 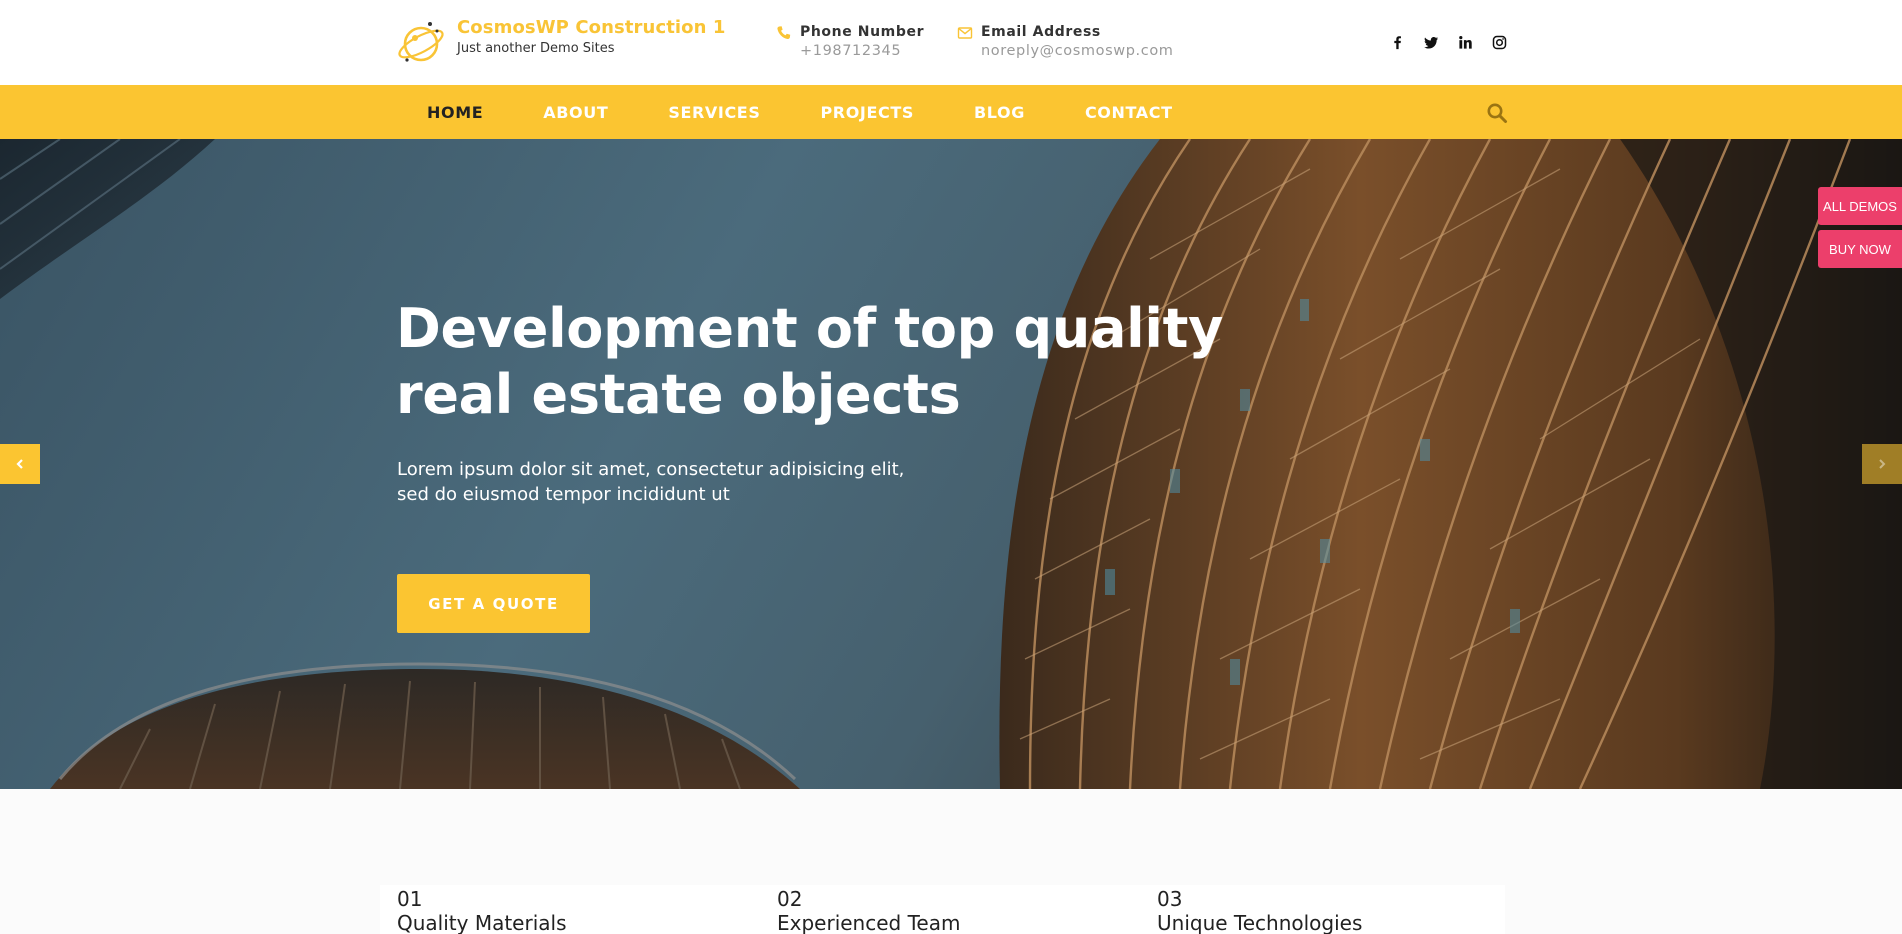 What do you see at coordinates (1465, 42) in the screenshot?
I see `linkedin-icon` at bounding box center [1465, 42].